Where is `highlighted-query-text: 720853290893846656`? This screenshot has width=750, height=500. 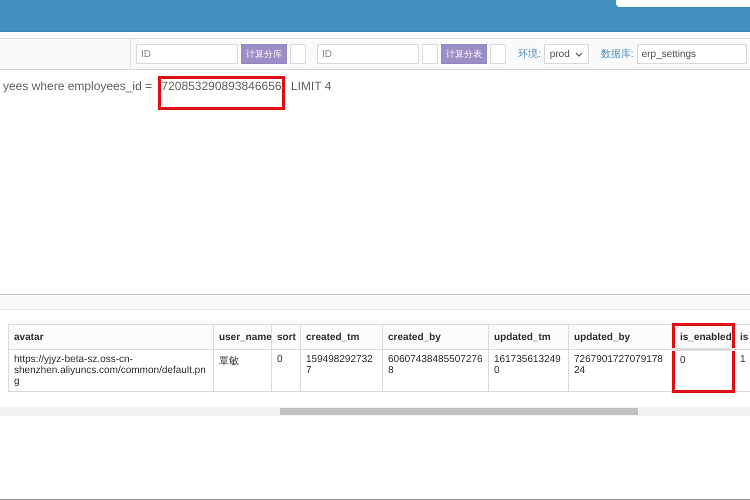
highlighted-query-text: 720853290893846656 is located at coordinates (221, 93).